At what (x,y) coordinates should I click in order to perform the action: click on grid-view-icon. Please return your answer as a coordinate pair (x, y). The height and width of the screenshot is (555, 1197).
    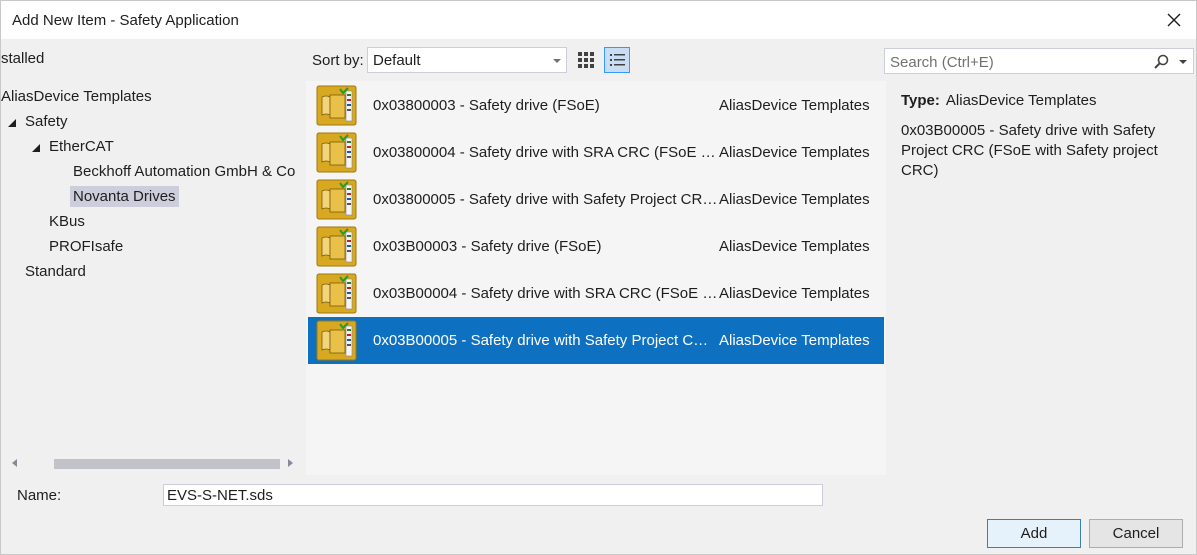
    Looking at the image, I should click on (586, 60).